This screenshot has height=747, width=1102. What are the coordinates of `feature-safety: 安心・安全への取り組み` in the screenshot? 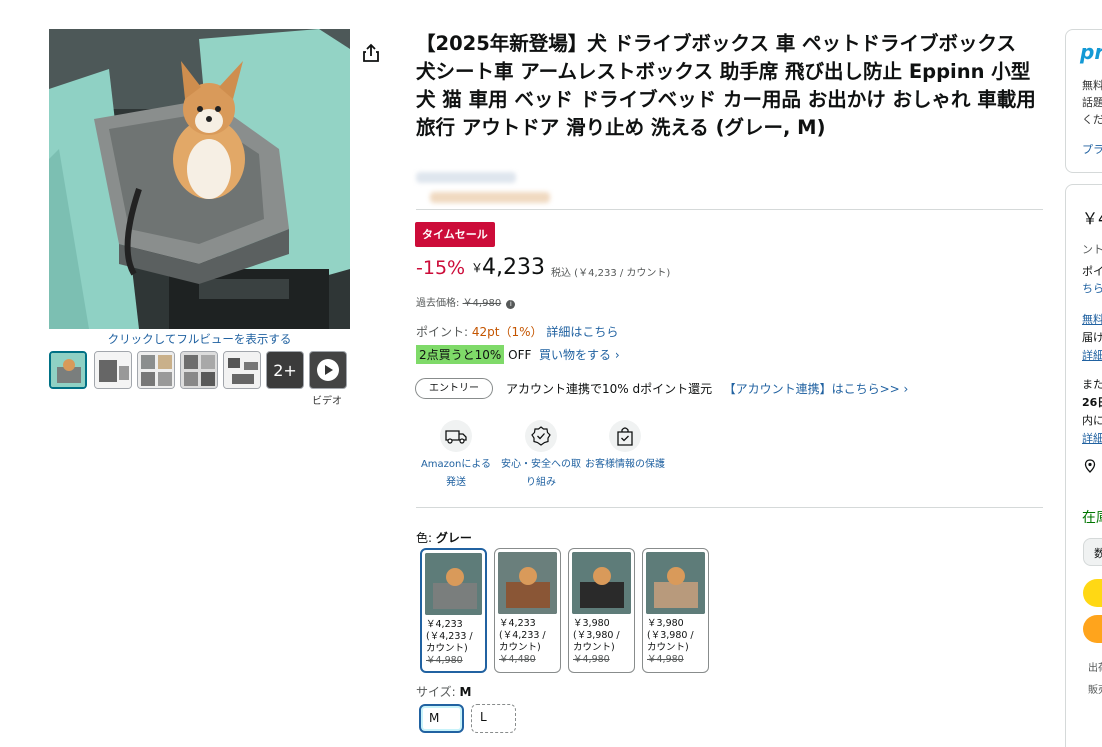 It's located at (541, 456).